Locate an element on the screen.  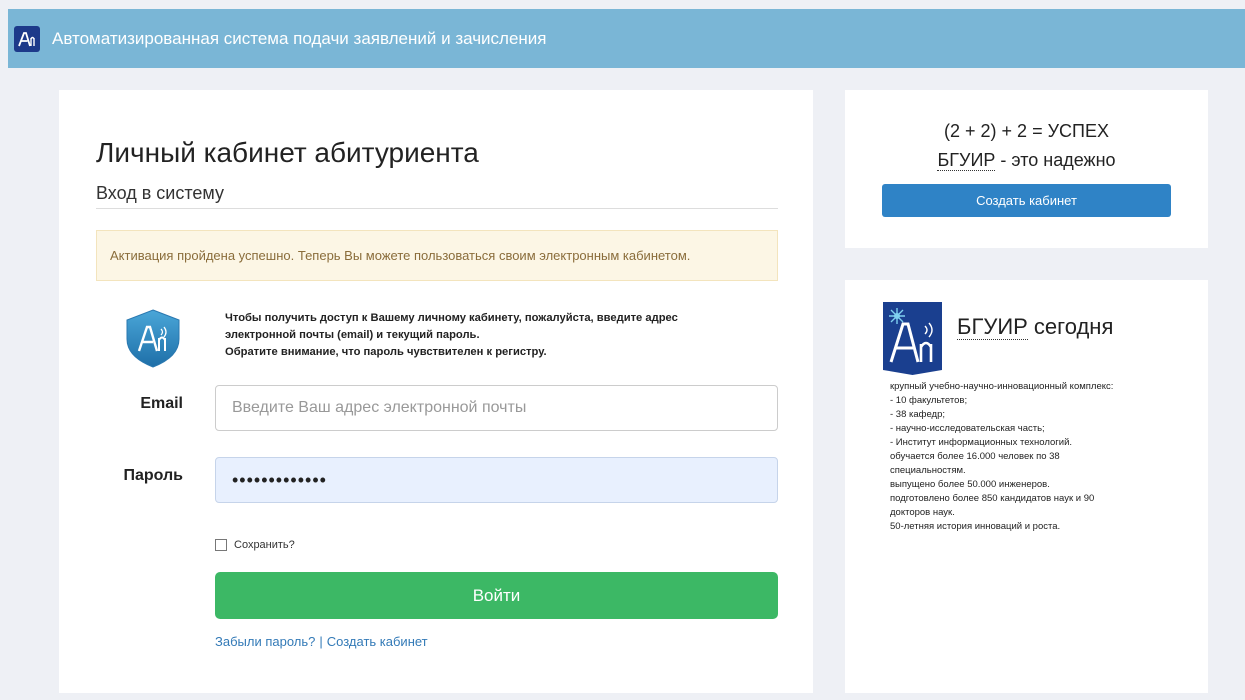
login-subtitle: Вход в систему is located at coordinates (160, 193).